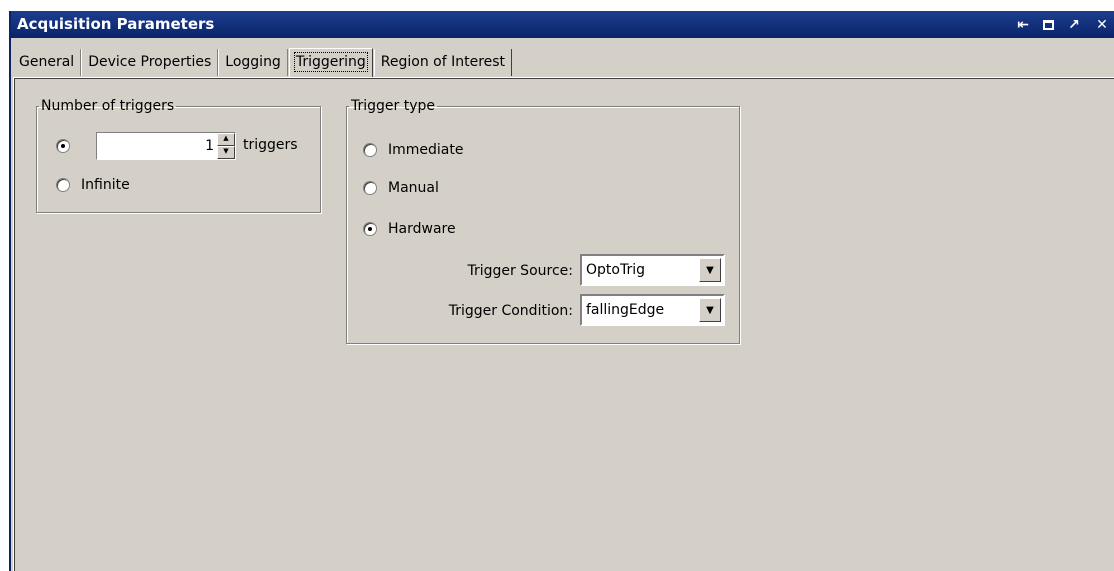 The height and width of the screenshot is (571, 1114). Describe the element at coordinates (1074, 25) in the screenshot. I see `undock-icon: ↗` at that location.